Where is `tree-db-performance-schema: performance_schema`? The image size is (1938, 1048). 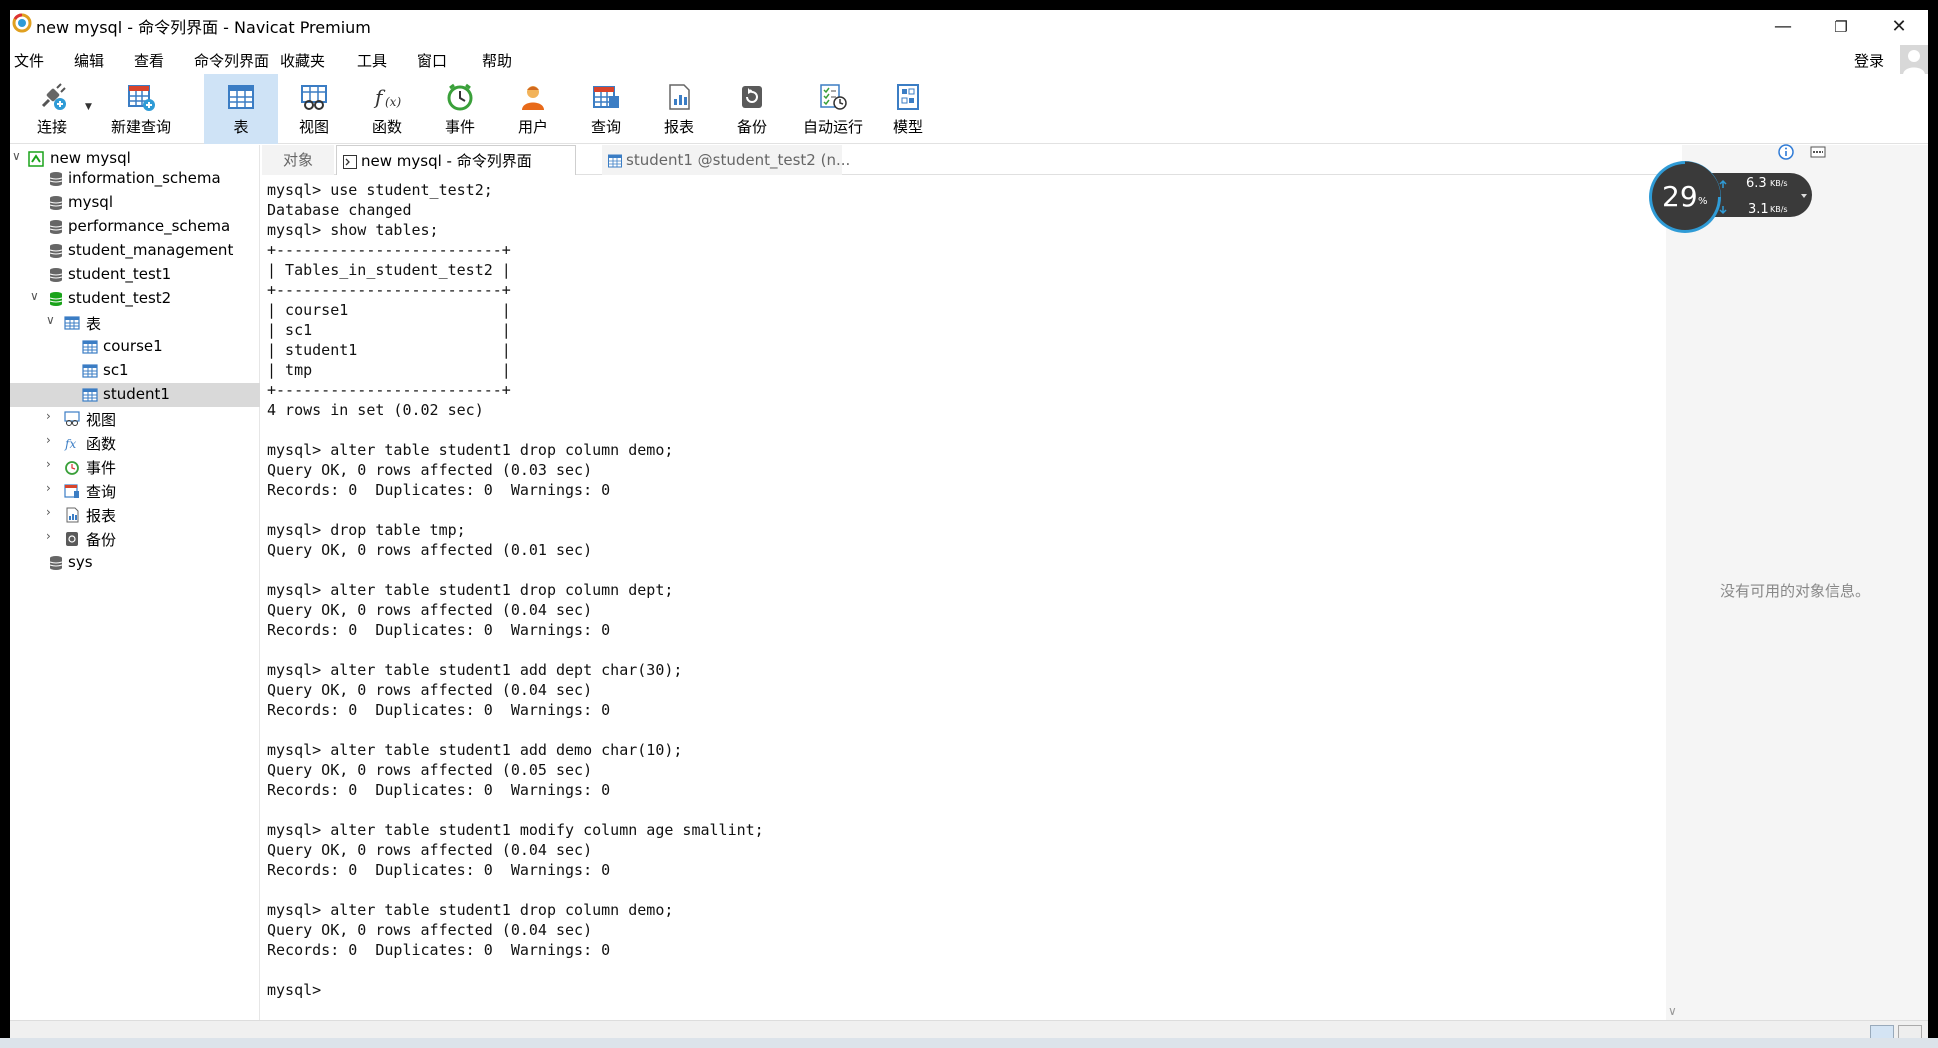 tree-db-performance-schema: performance_schema is located at coordinates (135, 227).